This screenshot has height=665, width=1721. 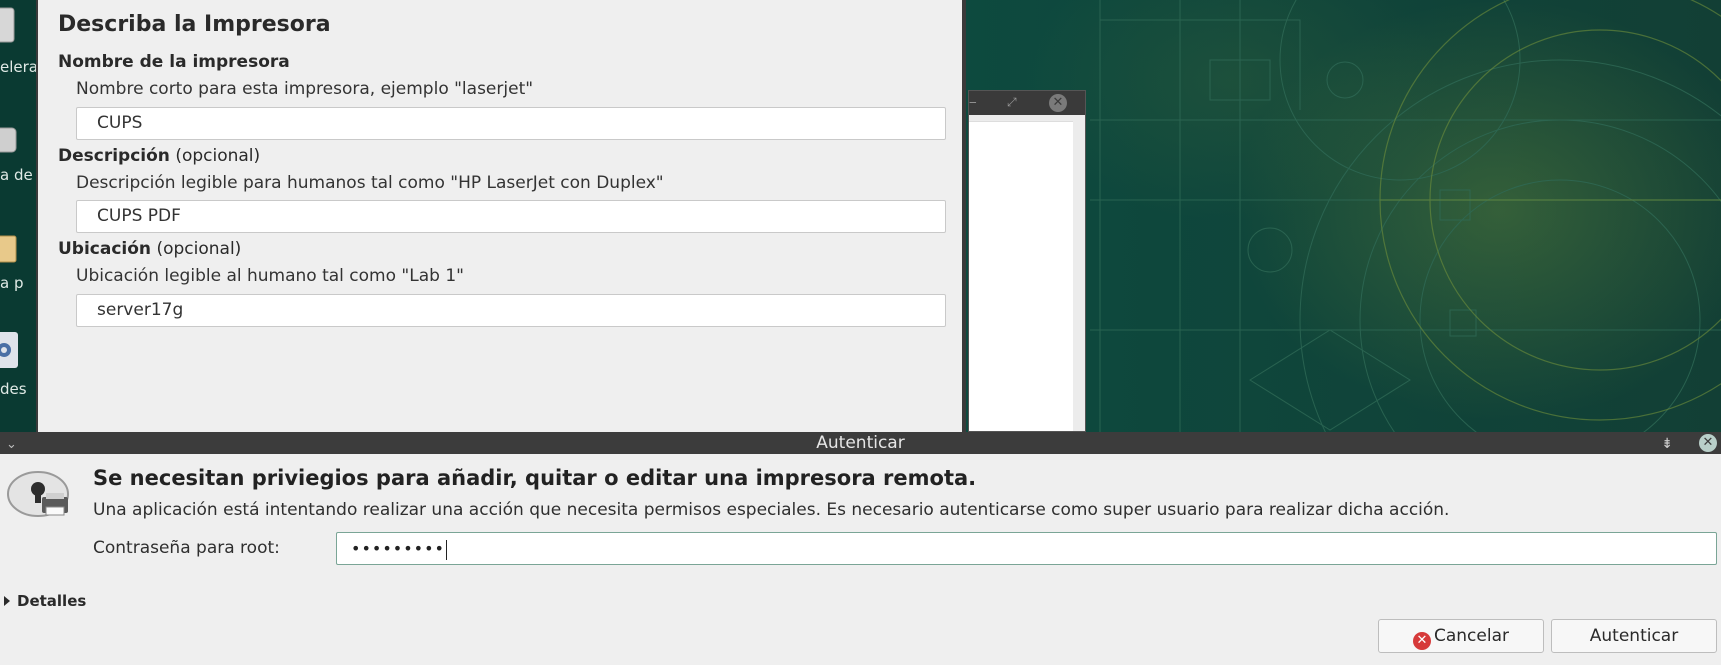 I want to click on background-window-content, so click(x=1021, y=276).